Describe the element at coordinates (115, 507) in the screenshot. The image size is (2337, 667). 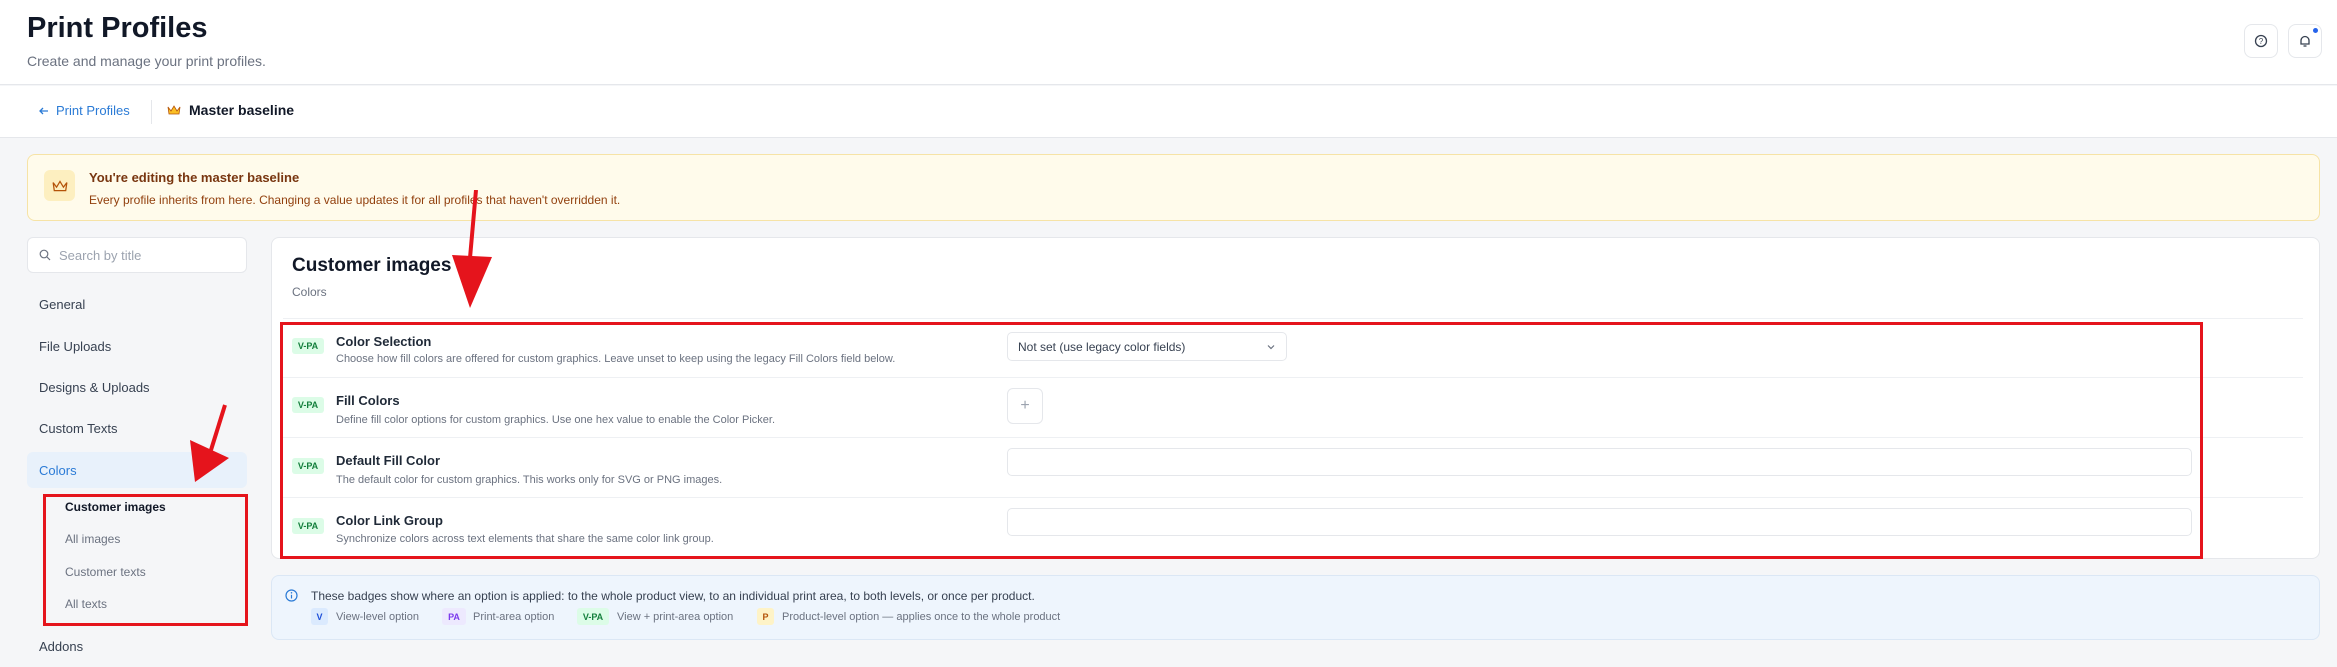
I see `sidebar-subitem-customer-images: Customer images` at that location.